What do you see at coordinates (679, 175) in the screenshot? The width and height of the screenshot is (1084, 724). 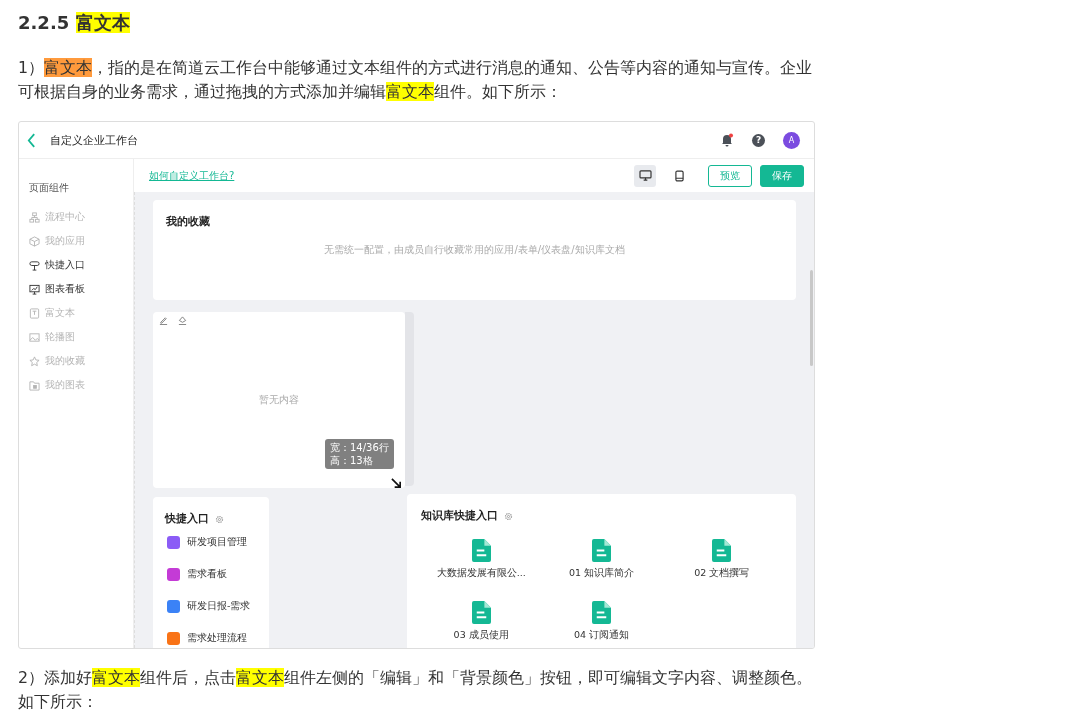 I see `phone-icon` at bounding box center [679, 175].